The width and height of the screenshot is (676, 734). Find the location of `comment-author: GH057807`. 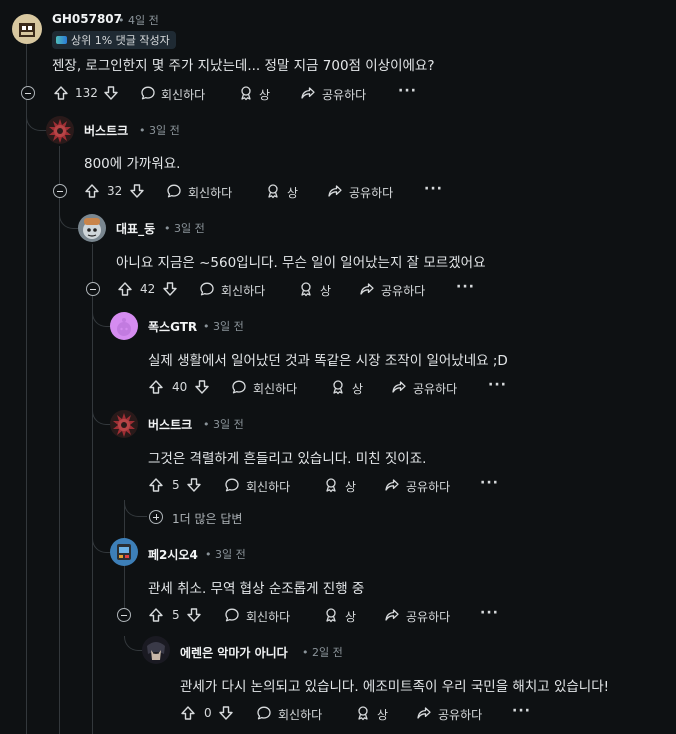

comment-author: GH057807 is located at coordinates (87, 19).